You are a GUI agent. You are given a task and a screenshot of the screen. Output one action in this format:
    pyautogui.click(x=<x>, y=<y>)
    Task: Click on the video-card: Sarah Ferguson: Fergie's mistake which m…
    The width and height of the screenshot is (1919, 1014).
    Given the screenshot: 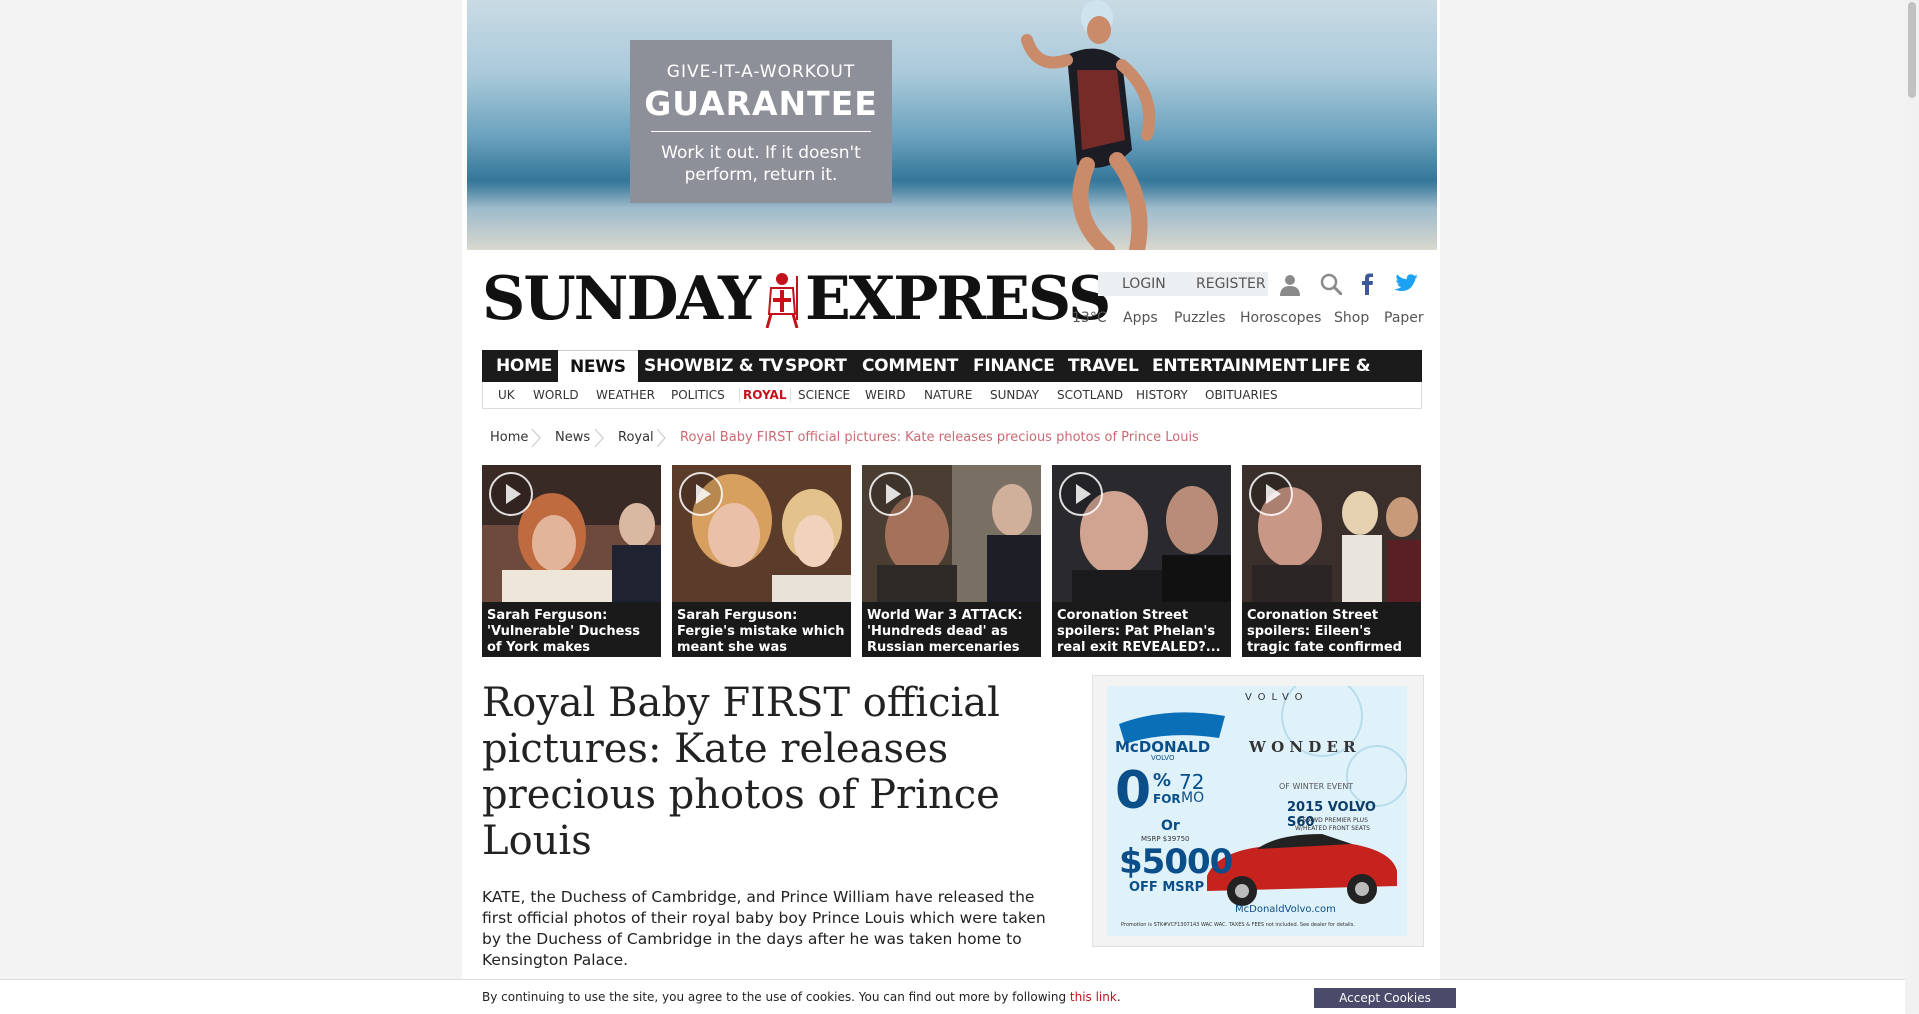 What is the action you would take?
    pyautogui.click(x=761, y=561)
    